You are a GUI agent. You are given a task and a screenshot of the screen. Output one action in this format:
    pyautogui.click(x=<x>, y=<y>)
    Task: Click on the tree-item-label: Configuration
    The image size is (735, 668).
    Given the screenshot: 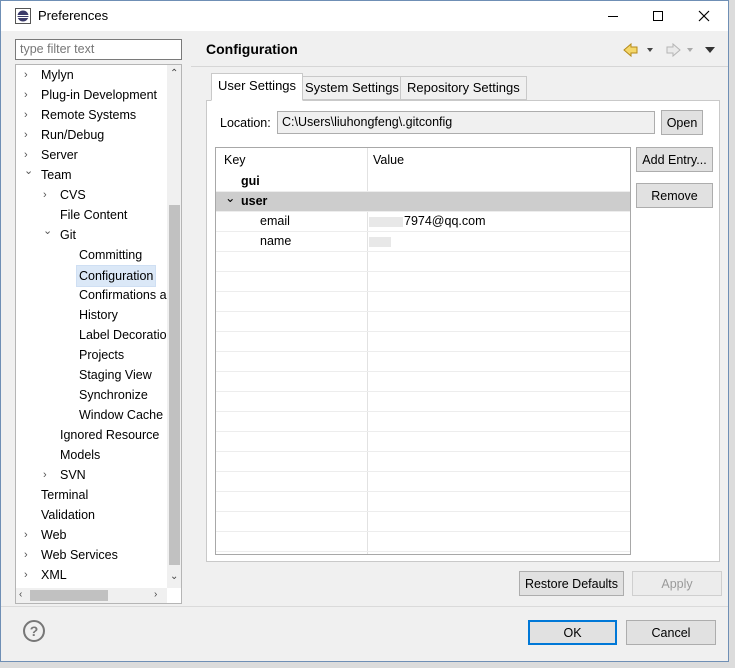 What is the action you would take?
    pyautogui.click(x=116, y=276)
    